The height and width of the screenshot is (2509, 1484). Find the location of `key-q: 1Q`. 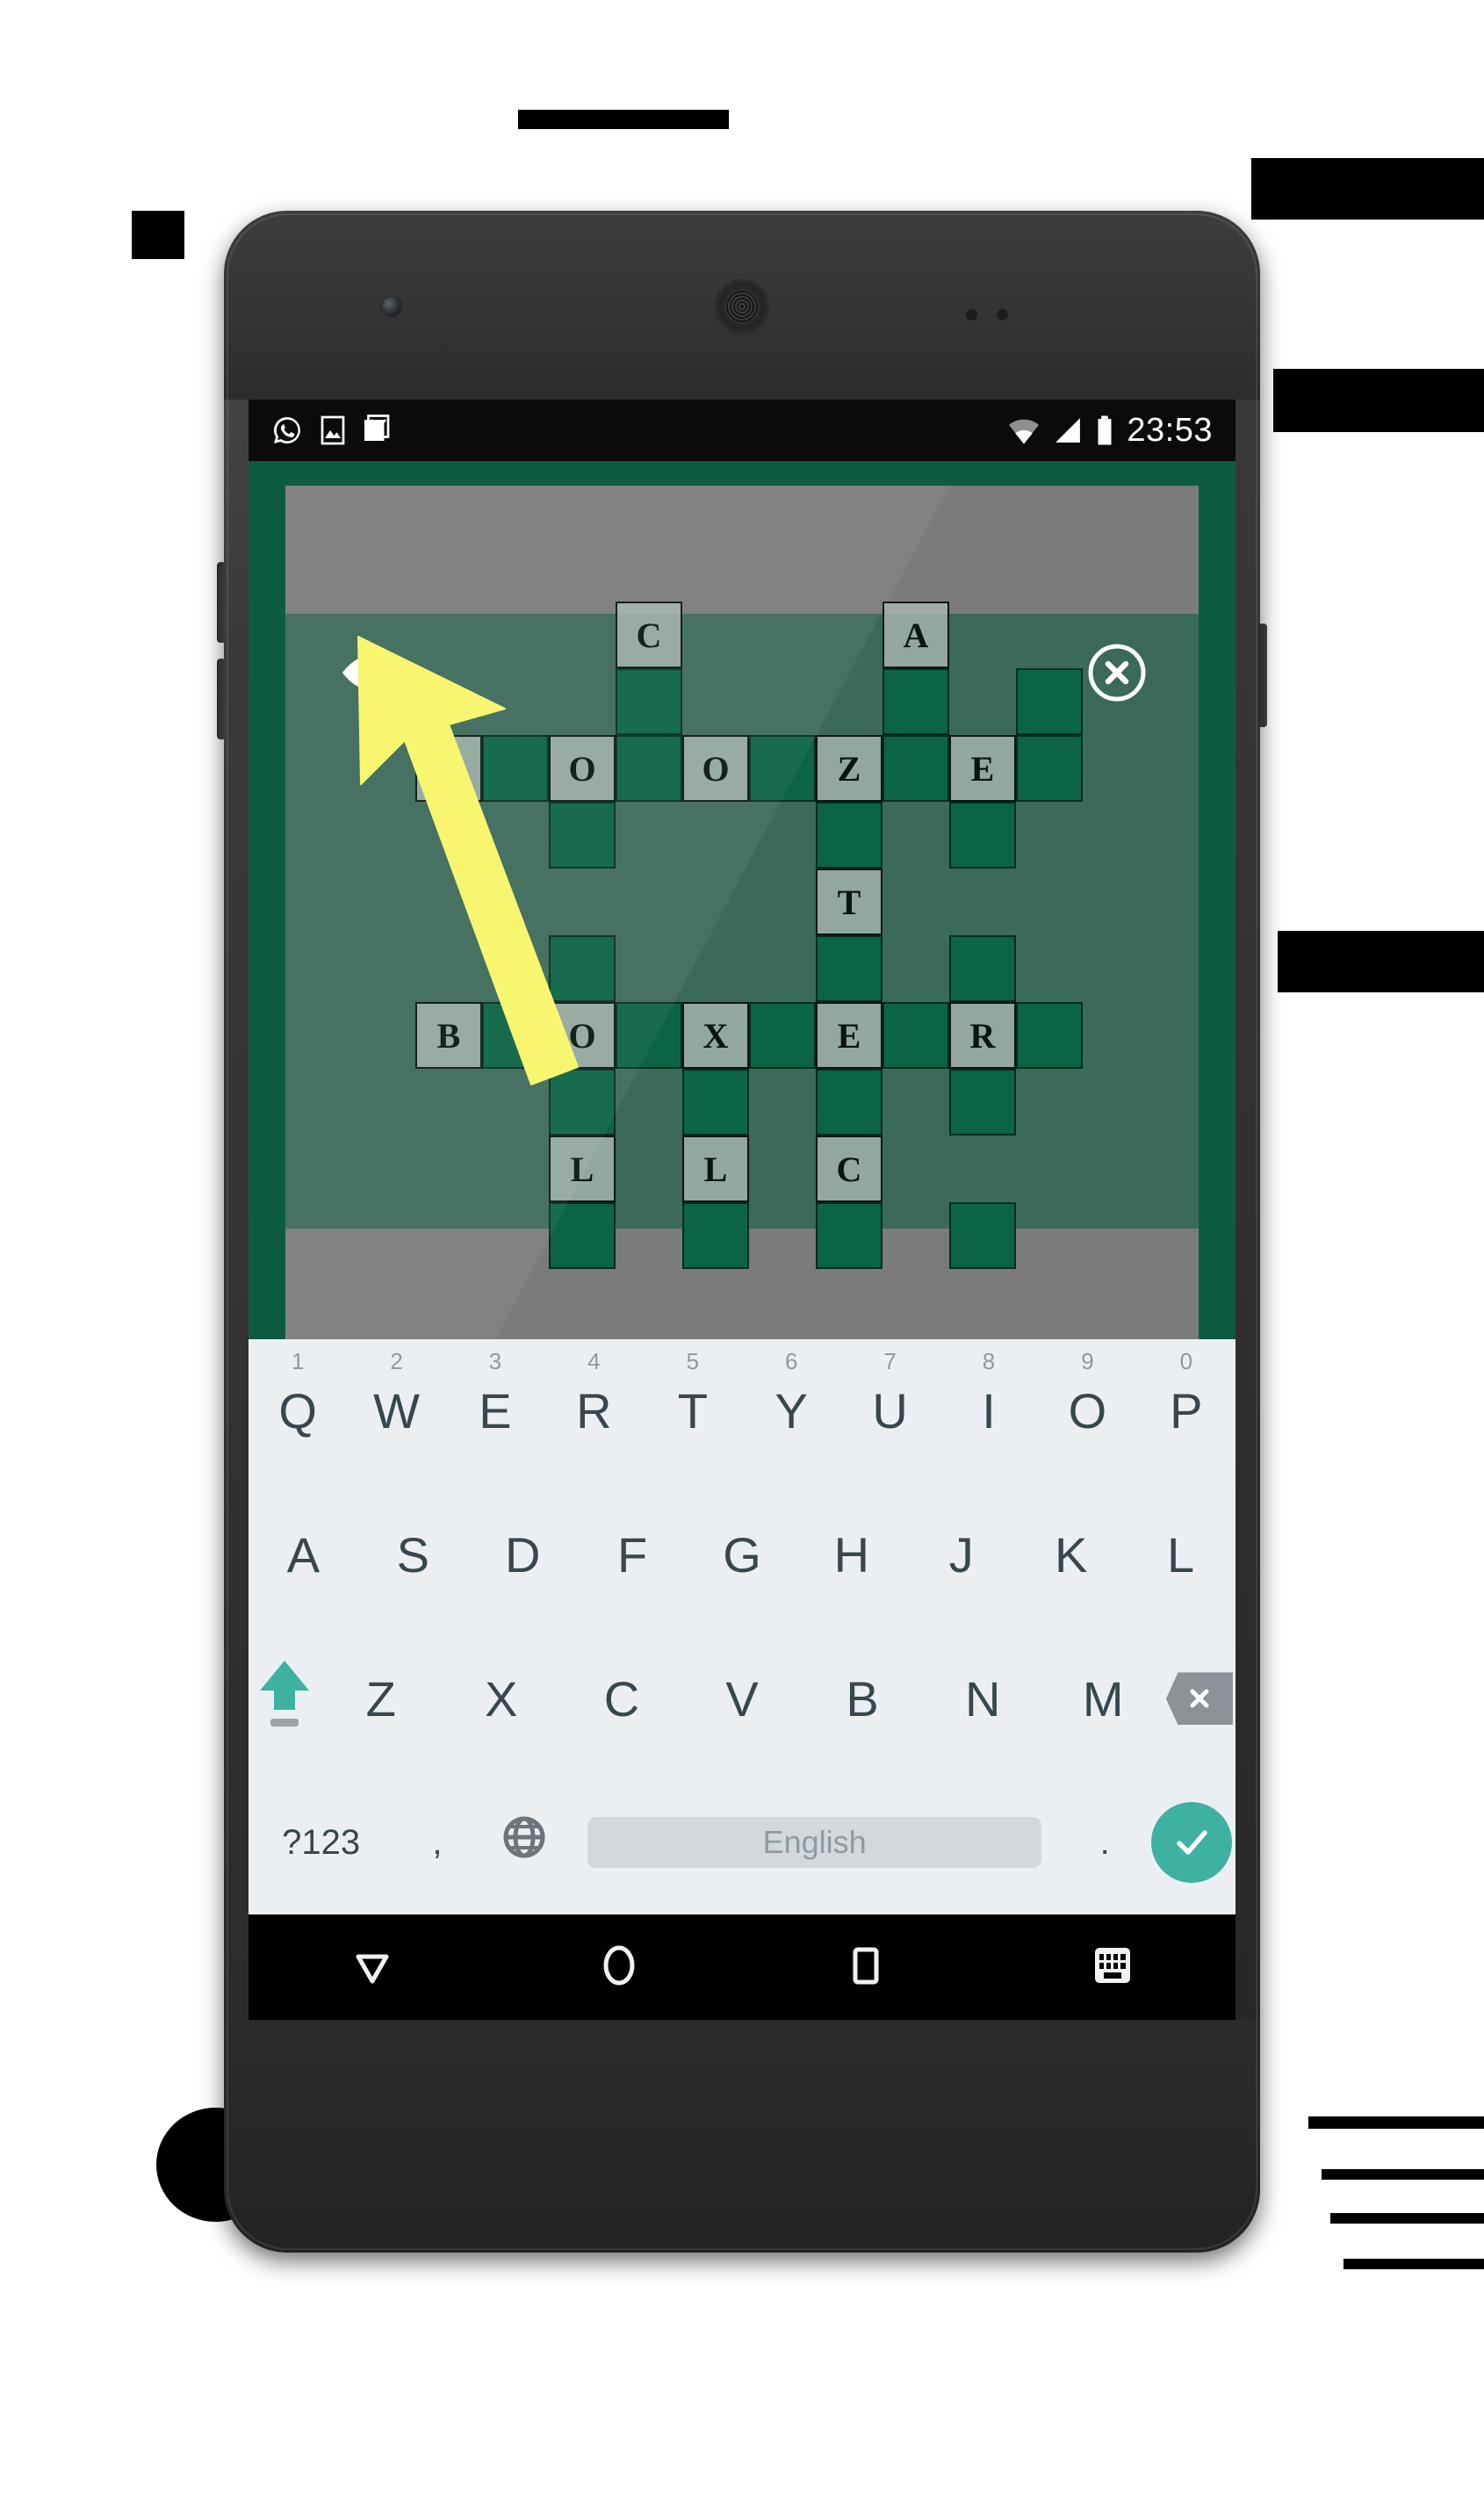

key-q: 1Q is located at coordinates (298, 1411).